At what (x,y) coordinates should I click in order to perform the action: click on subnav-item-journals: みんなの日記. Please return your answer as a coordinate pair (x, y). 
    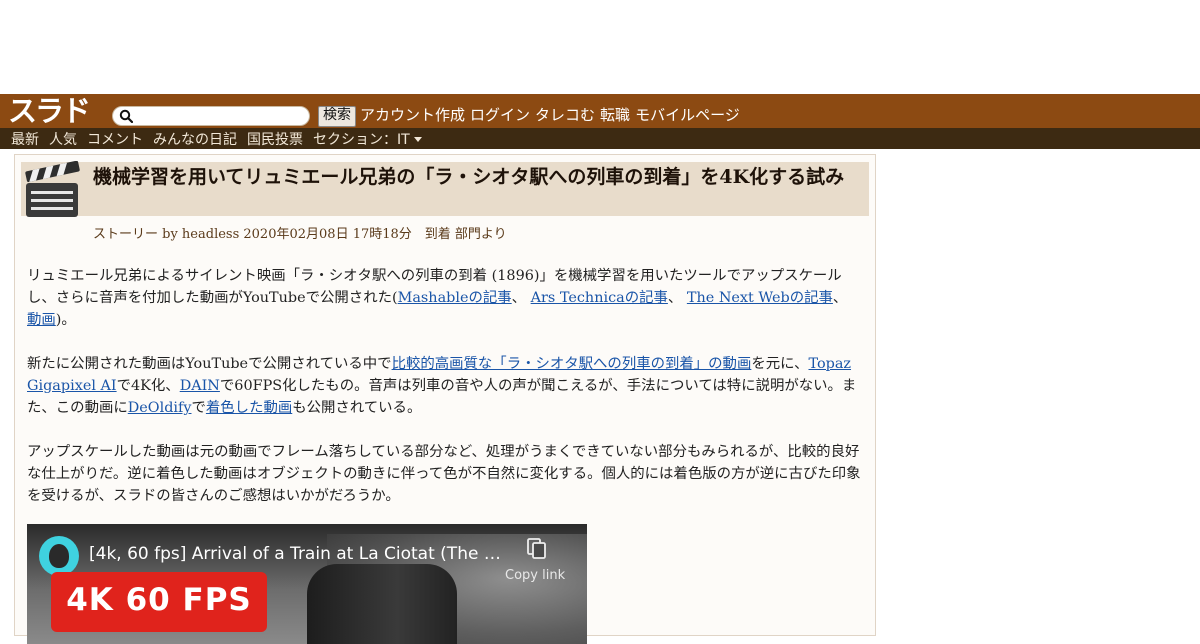
    Looking at the image, I should click on (195, 139).